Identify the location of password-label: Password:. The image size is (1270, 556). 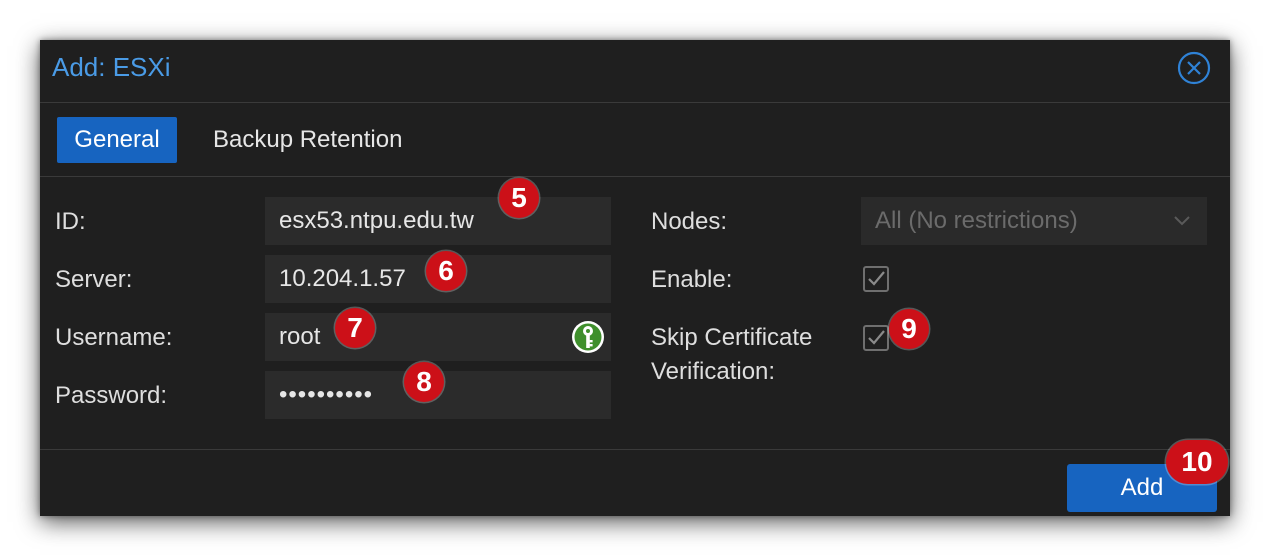
(111, 395).